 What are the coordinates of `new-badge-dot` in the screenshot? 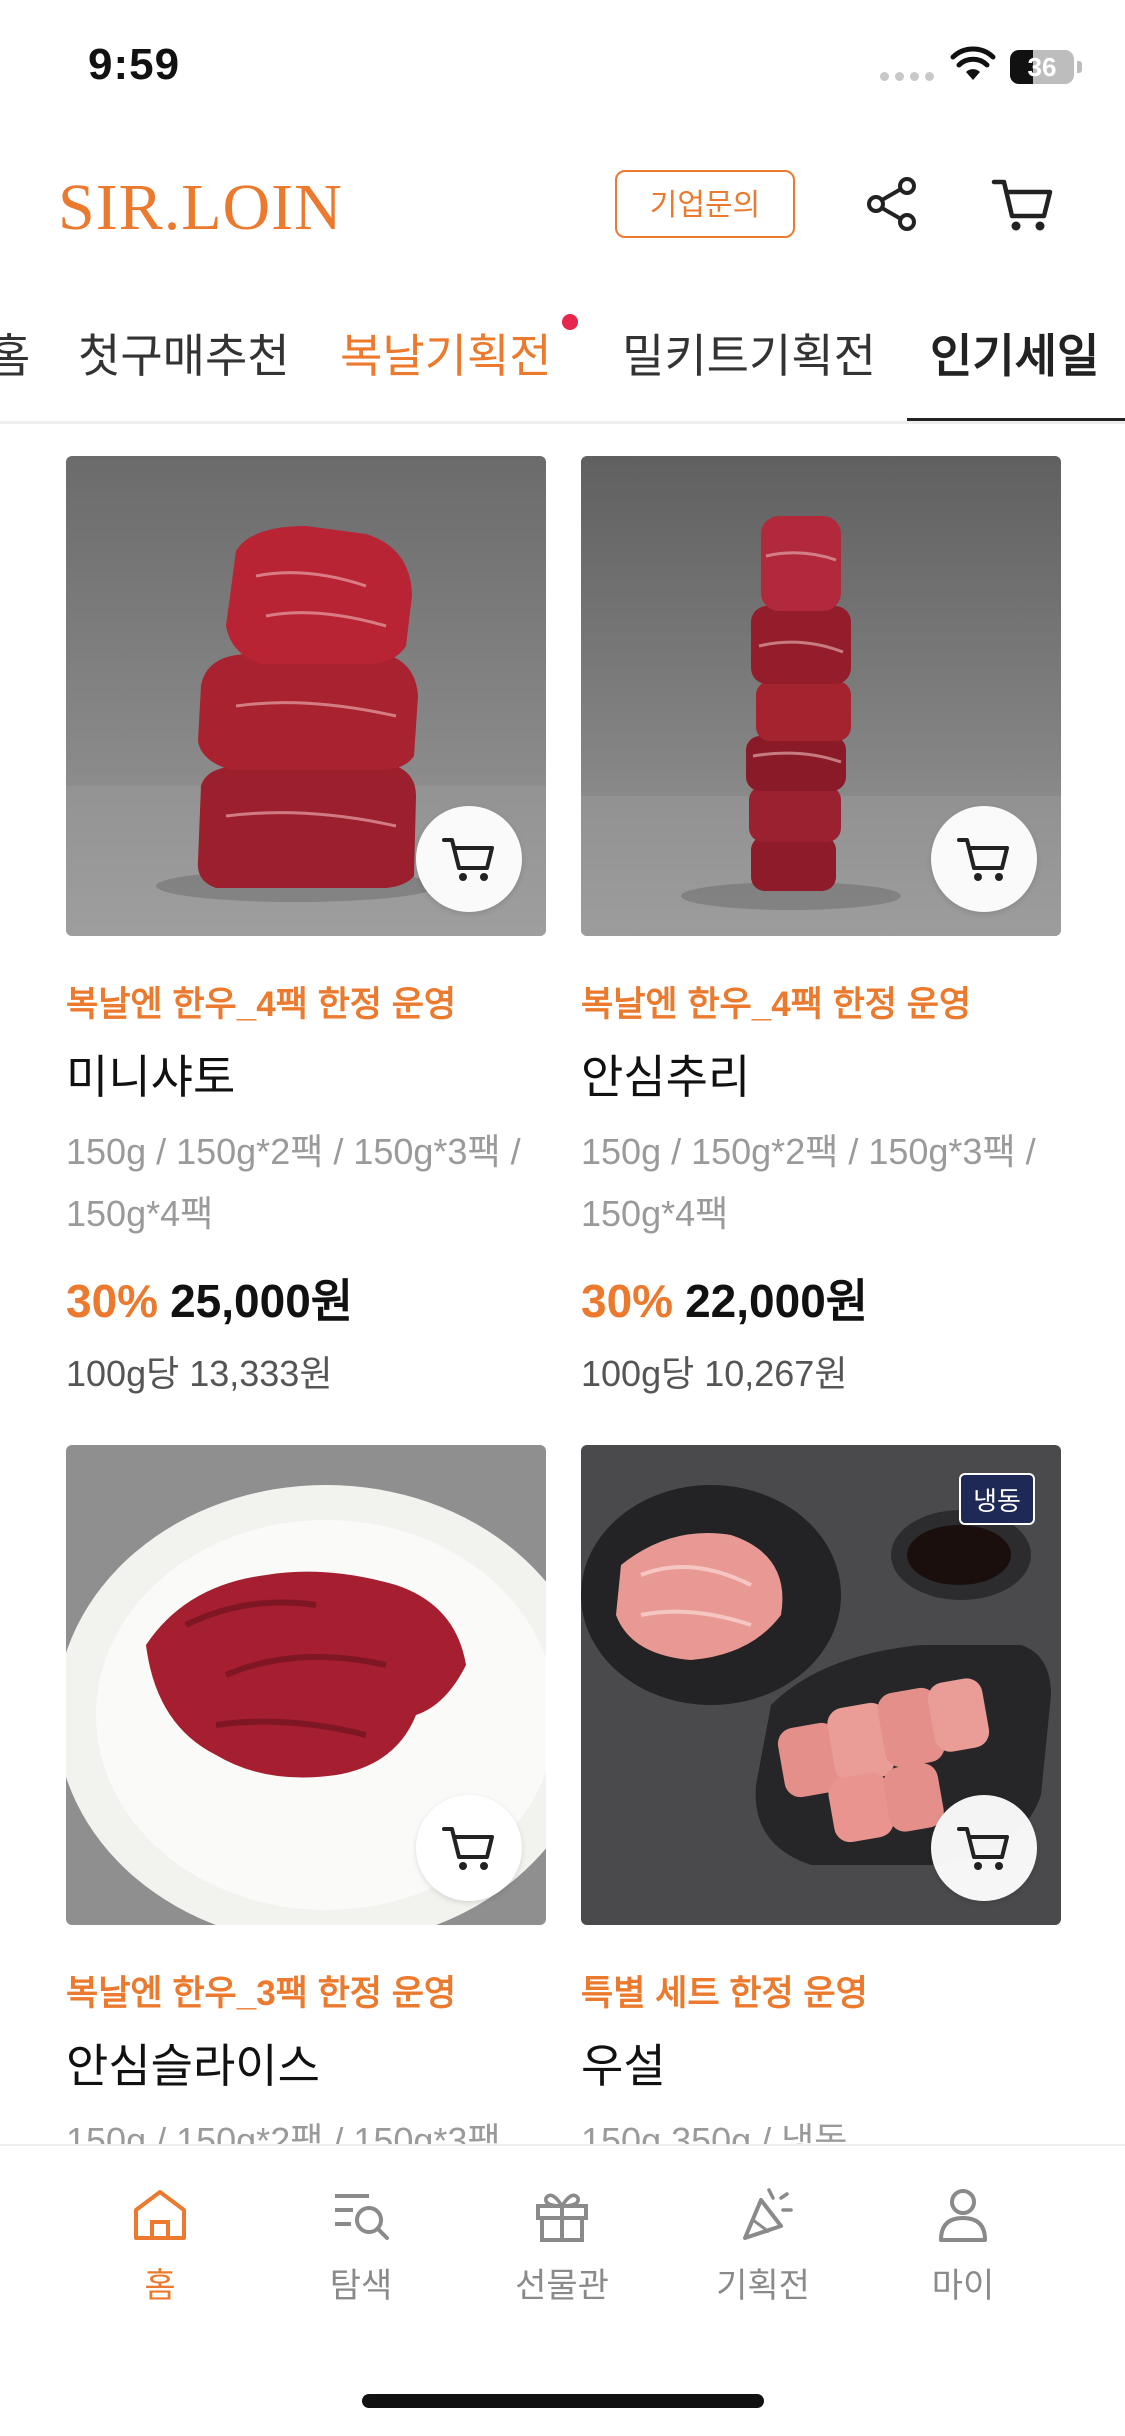 It's located at (570, 322).